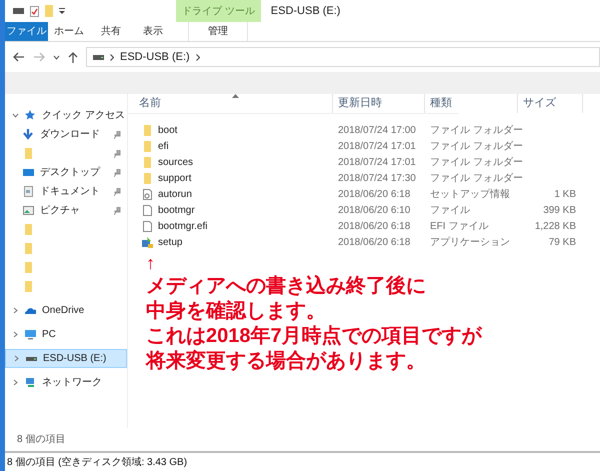 The image size is (600, 471). Describe the element at coordinates (459, 226) in the screenshot. I see `file-type: EFI ファイル` at that location.